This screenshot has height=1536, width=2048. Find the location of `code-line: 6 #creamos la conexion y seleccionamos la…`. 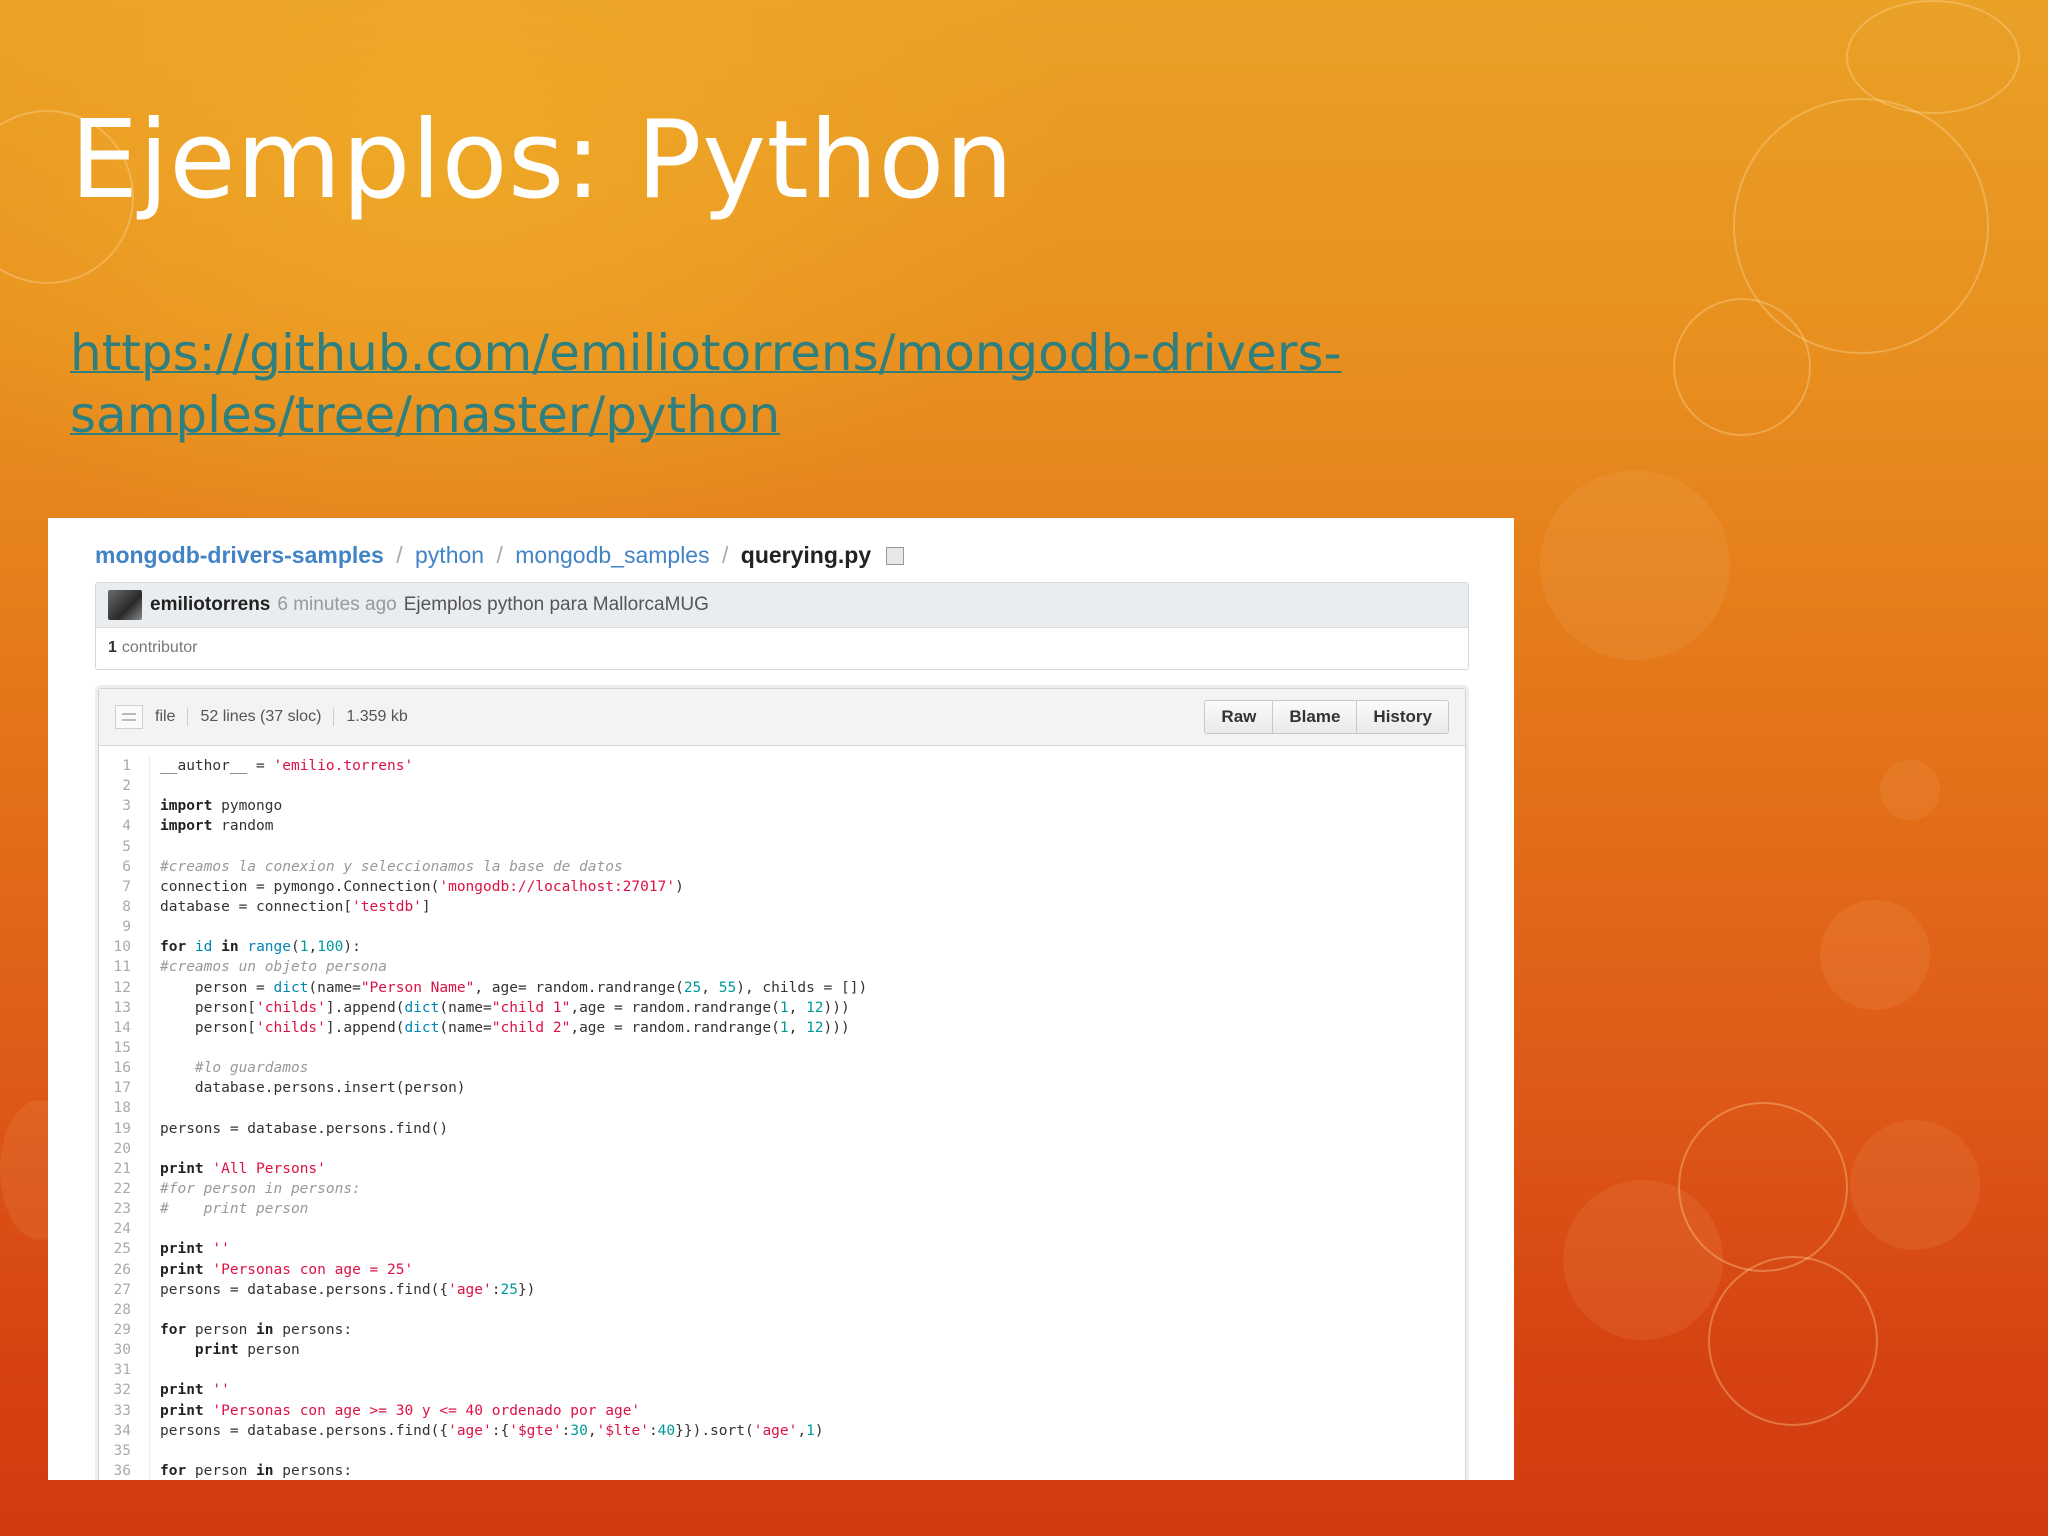

code-line: 6 #creamos la conexion y seleccionamos la… is located at coordinates (782, 866).